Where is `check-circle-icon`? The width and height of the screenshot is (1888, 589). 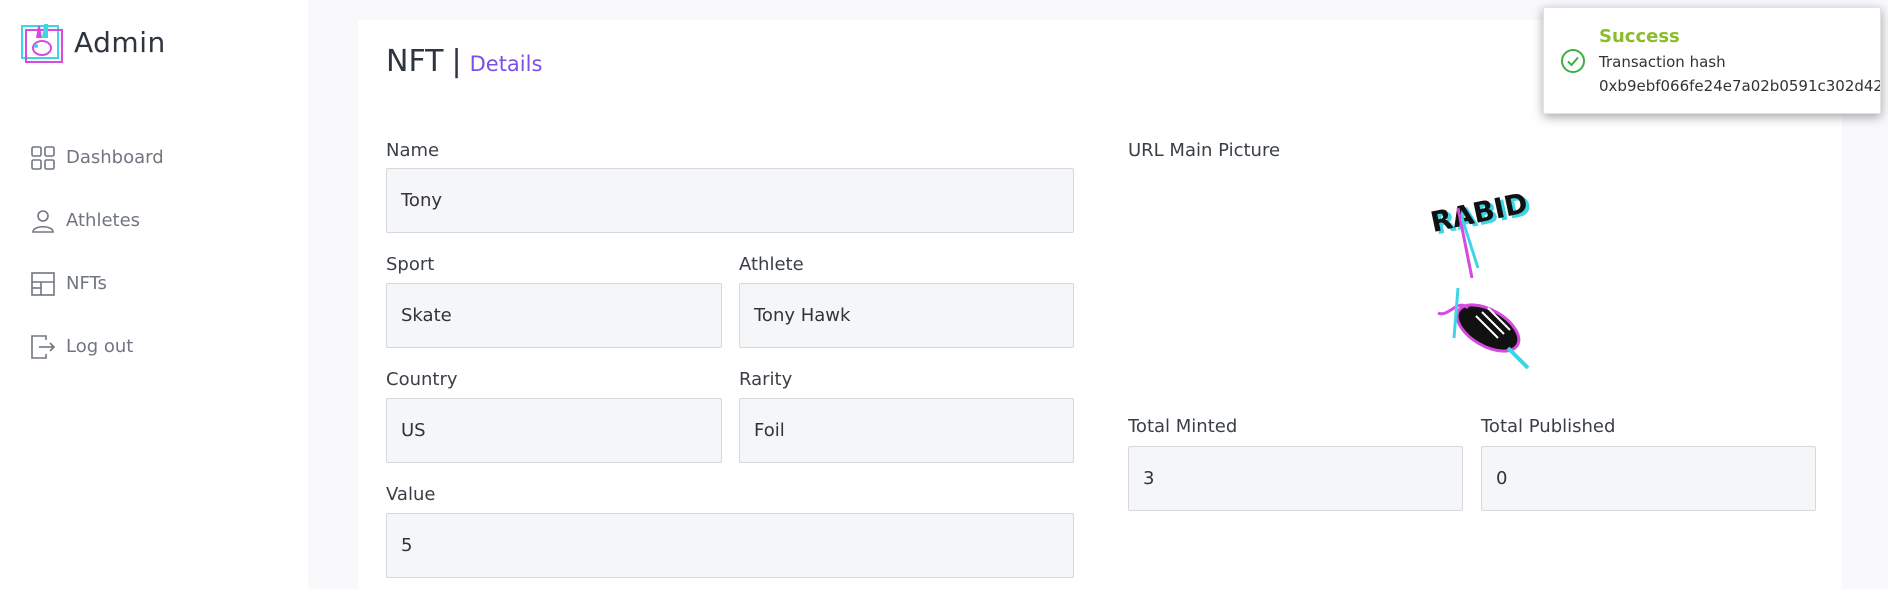
check-circle-icon is located at coordinates (1573, 61).